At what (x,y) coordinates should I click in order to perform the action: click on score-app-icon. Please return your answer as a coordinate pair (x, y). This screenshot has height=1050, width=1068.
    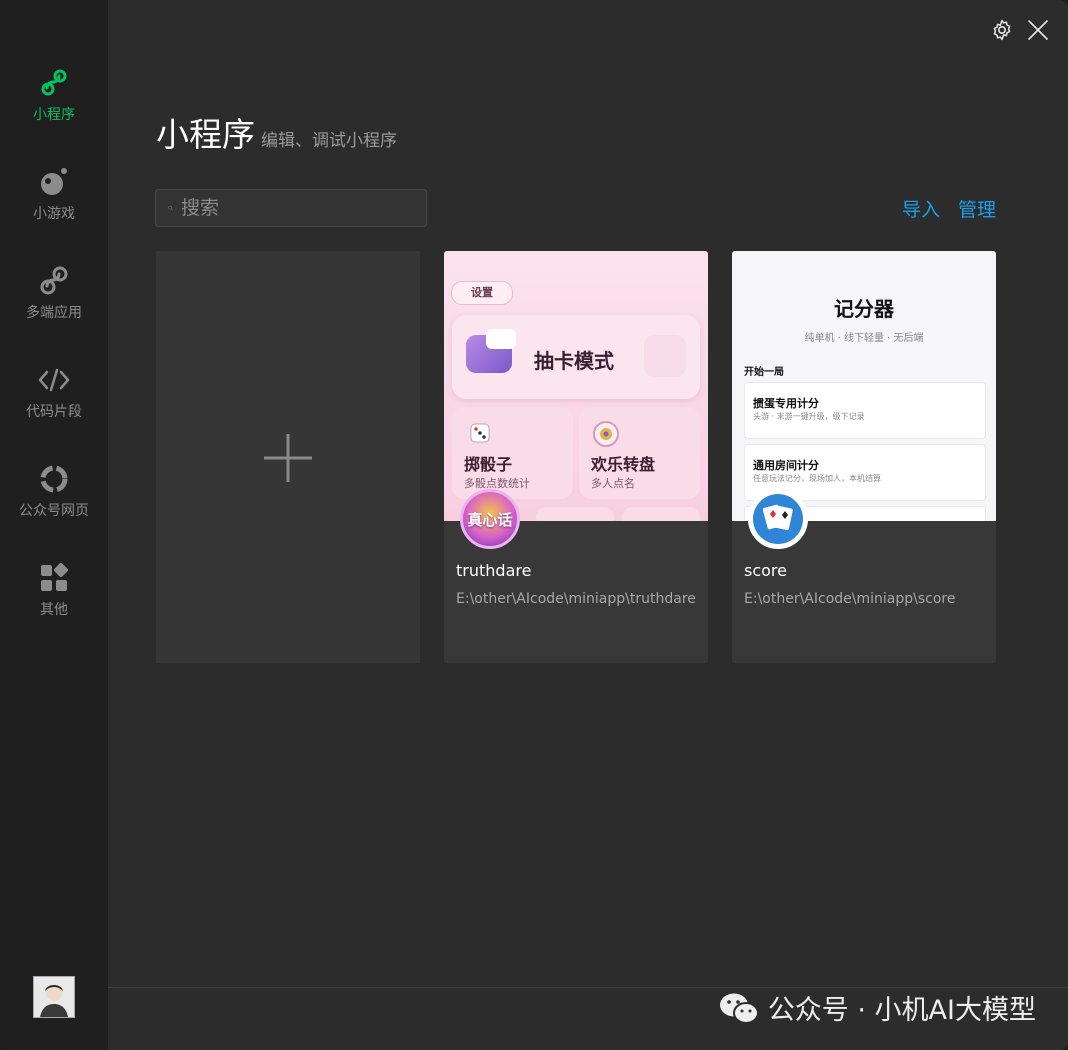
    Looking at the image, I should click on (778, 519).